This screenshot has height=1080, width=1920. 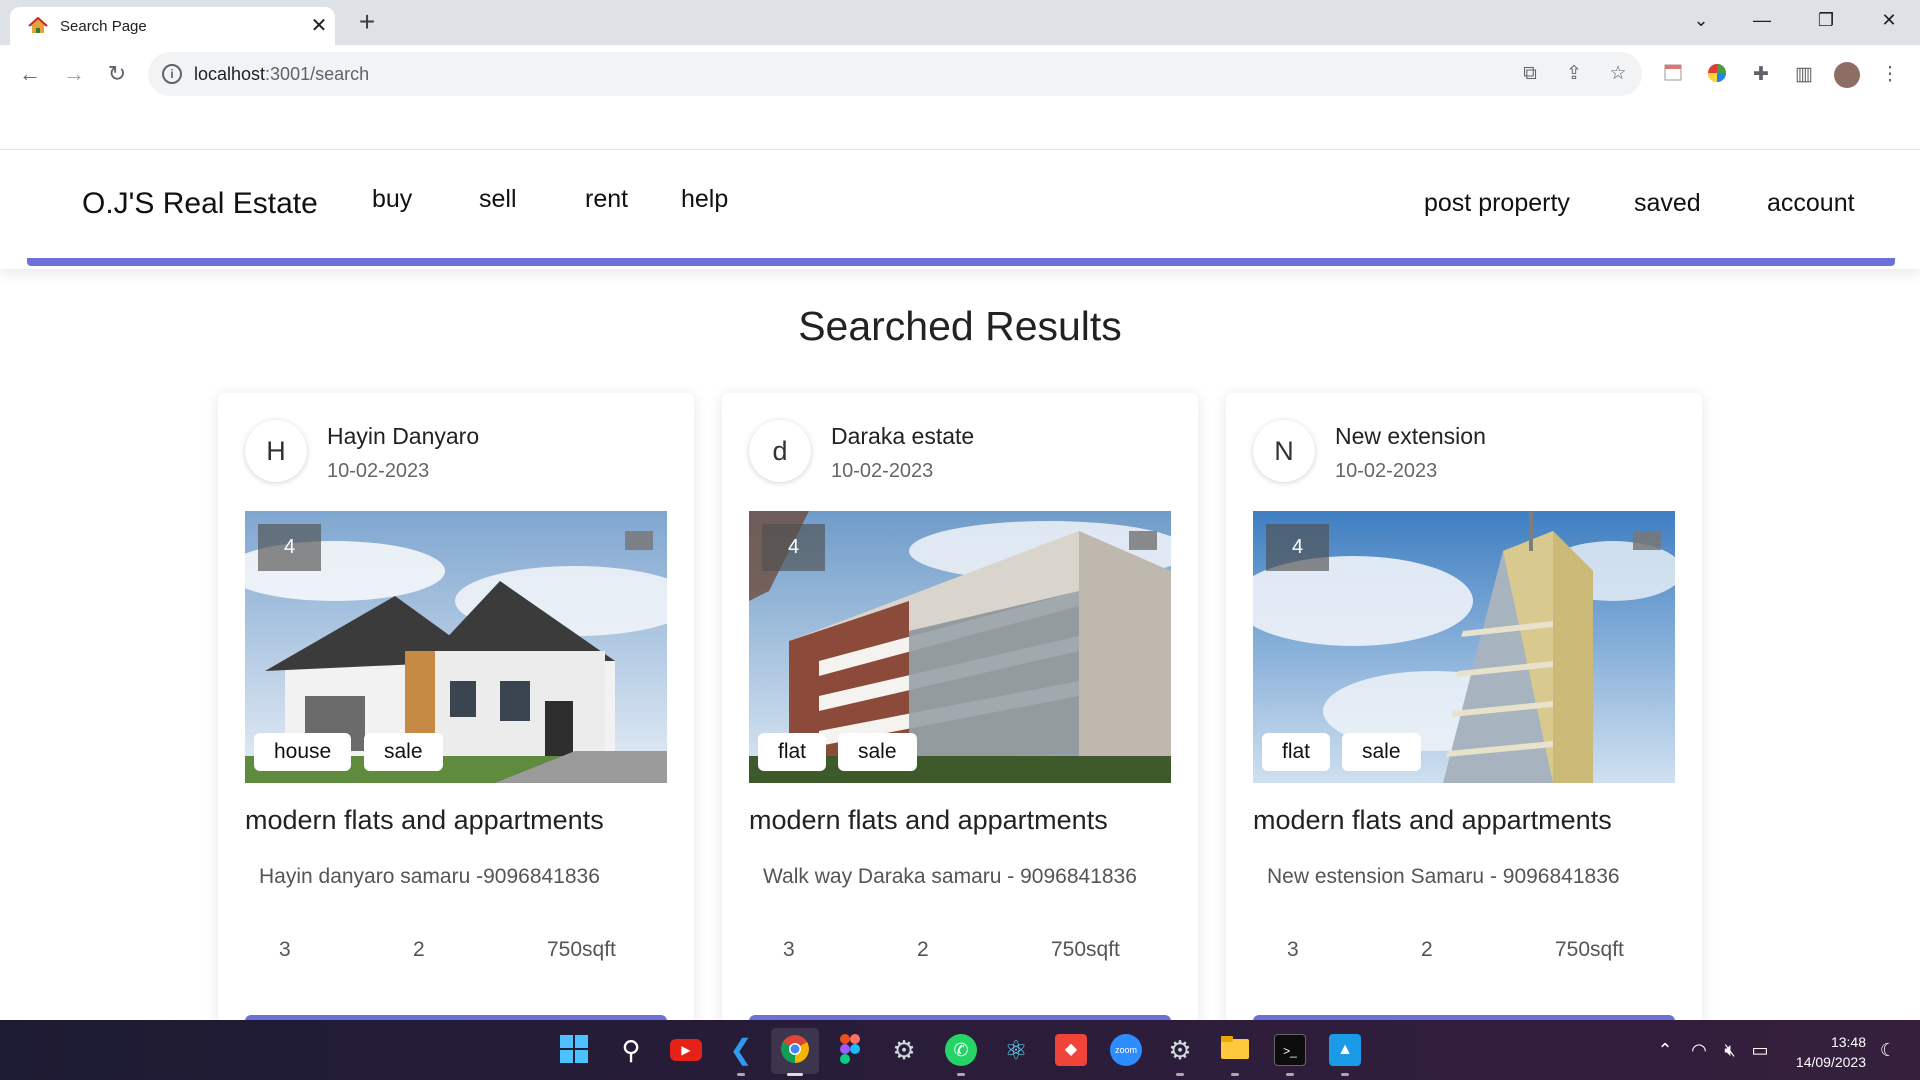 What do you see at coordinates (1284, 451) in the screenshot?
I see `avatar: N` at bounding box center [1284, 451].